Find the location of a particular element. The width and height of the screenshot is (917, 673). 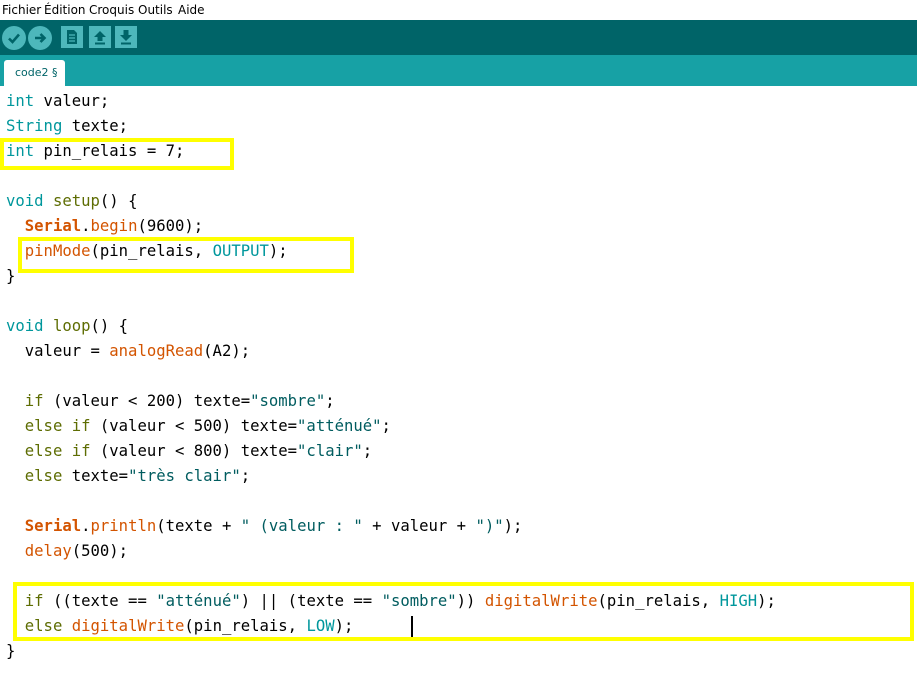

menu-edition: Édition is located at coordinates (65, 10).